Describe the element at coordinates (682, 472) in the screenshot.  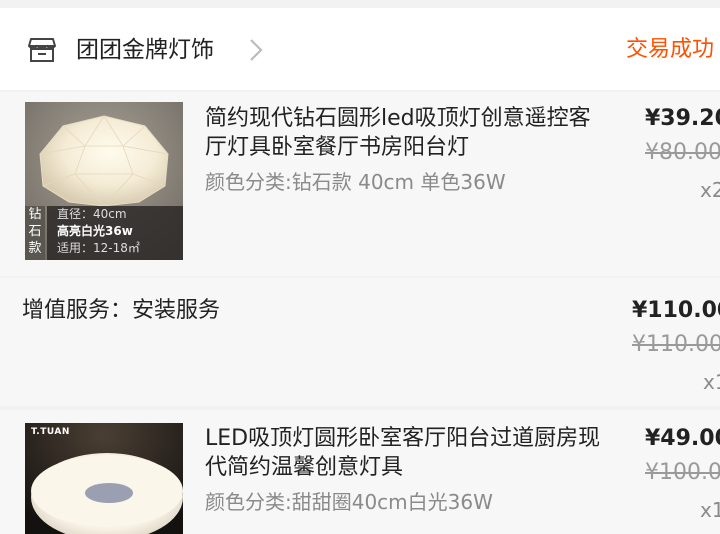
I see `original-price: ¥100.00` at that location.